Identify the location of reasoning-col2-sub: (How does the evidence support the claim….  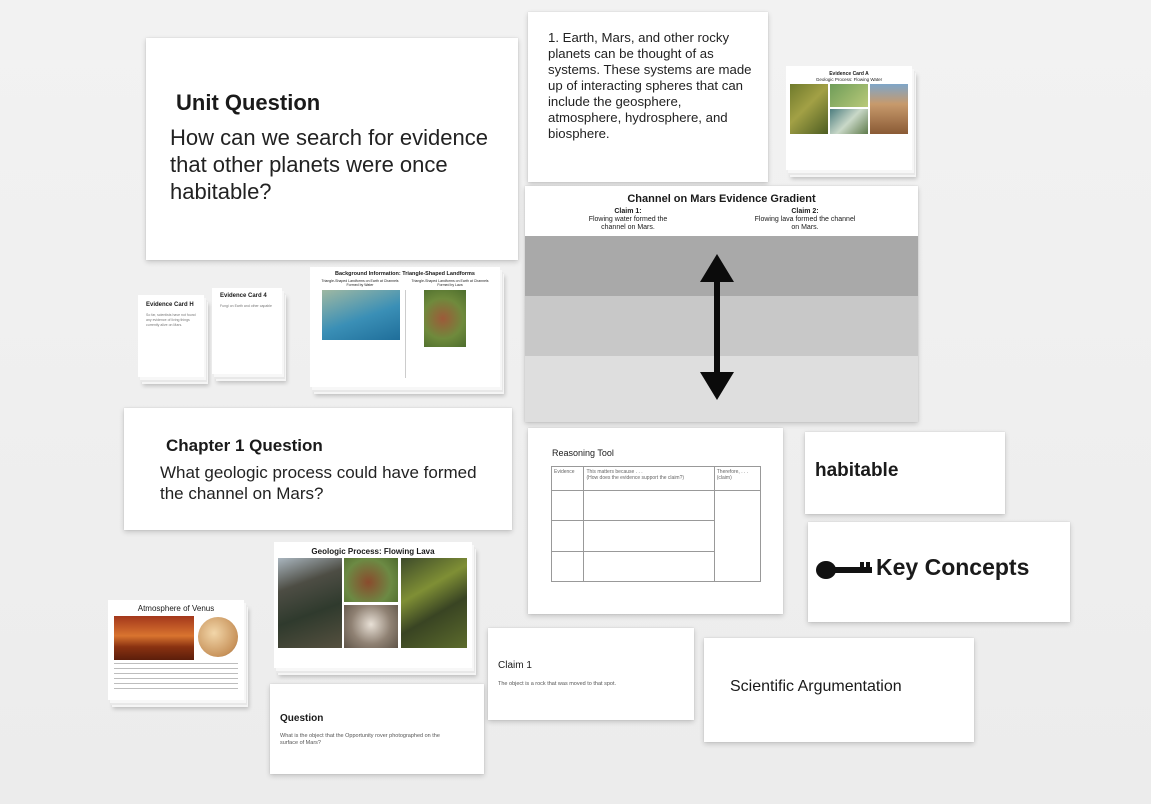
(635, 478).